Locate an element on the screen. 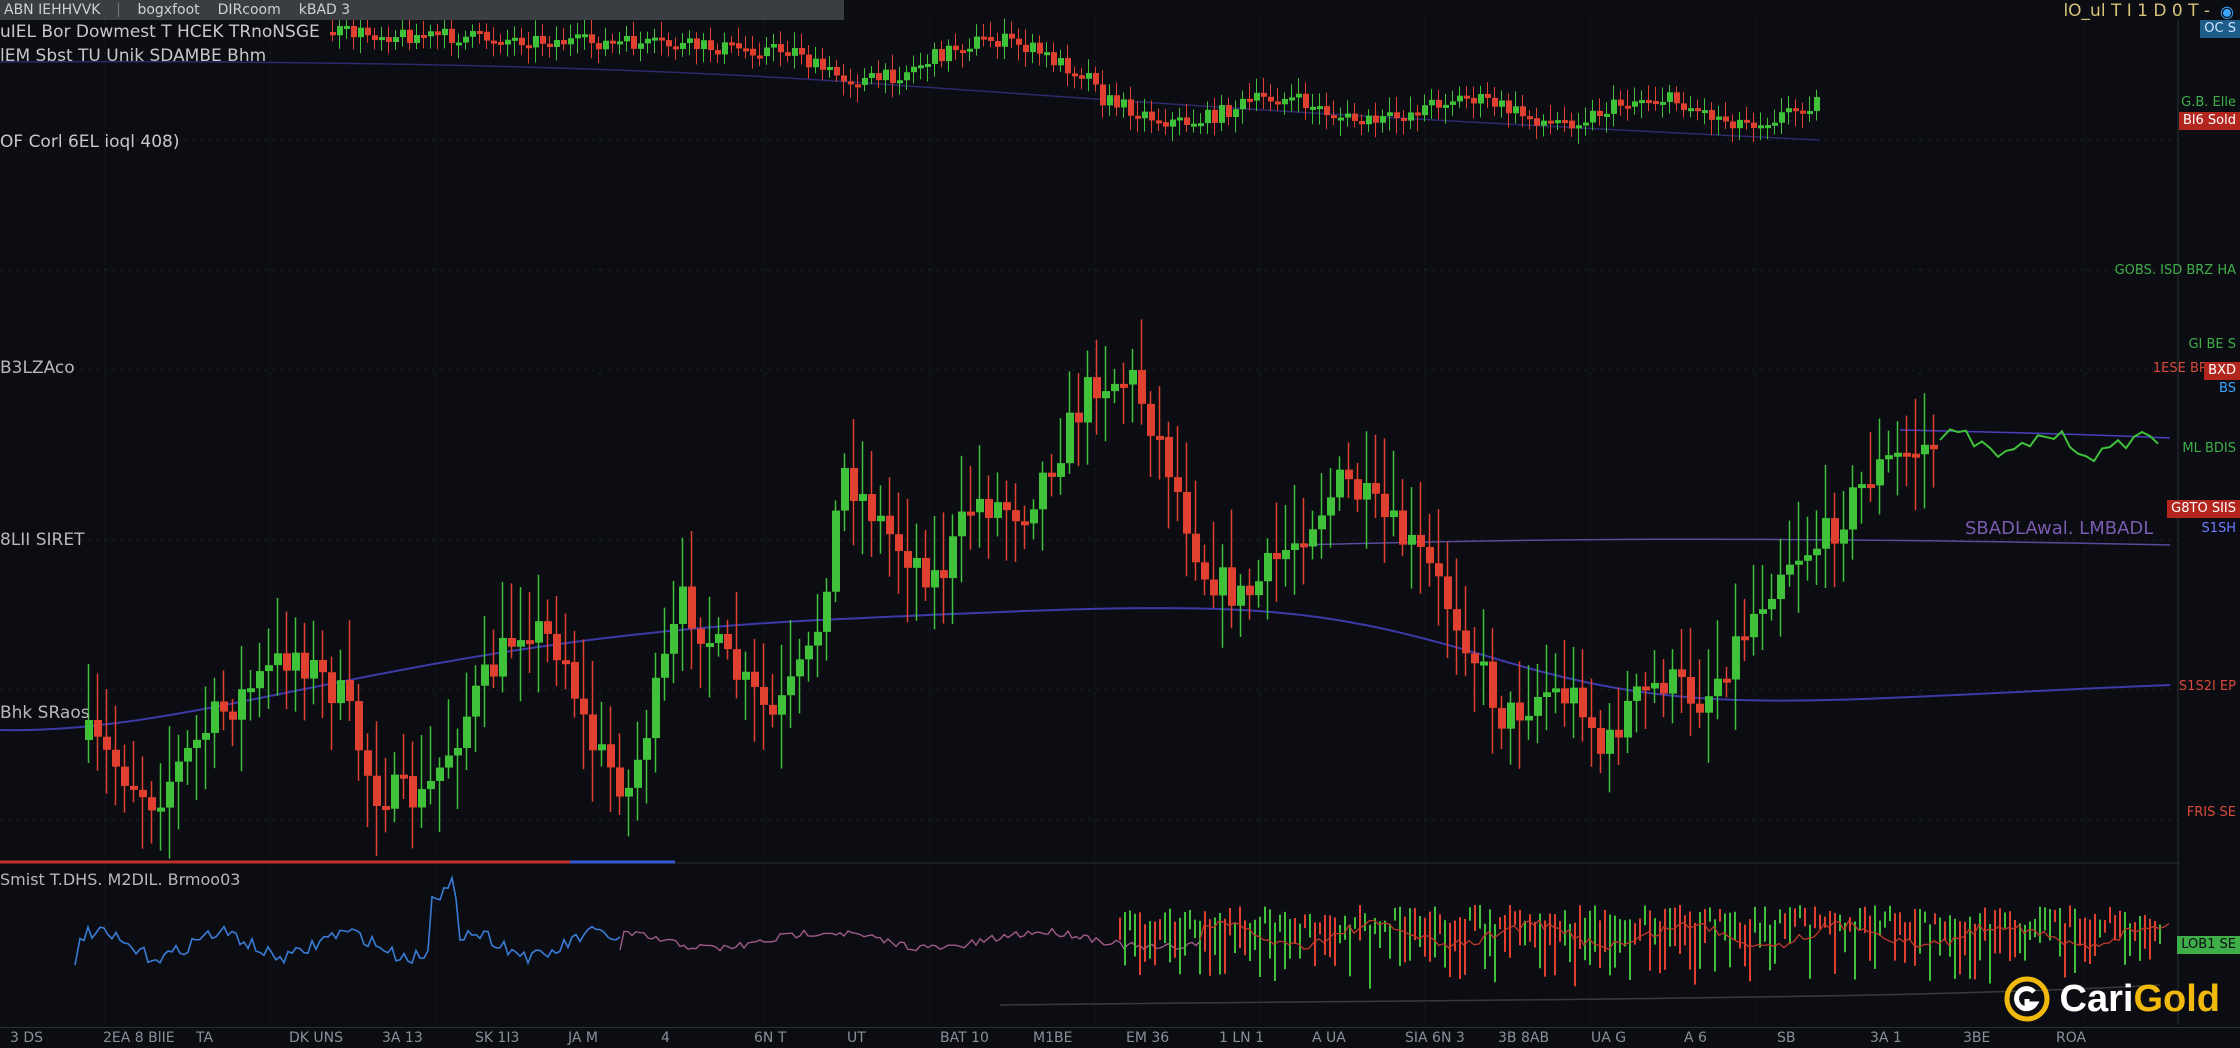  price-tag: GI BE S is located at coordinates (2212, 344).